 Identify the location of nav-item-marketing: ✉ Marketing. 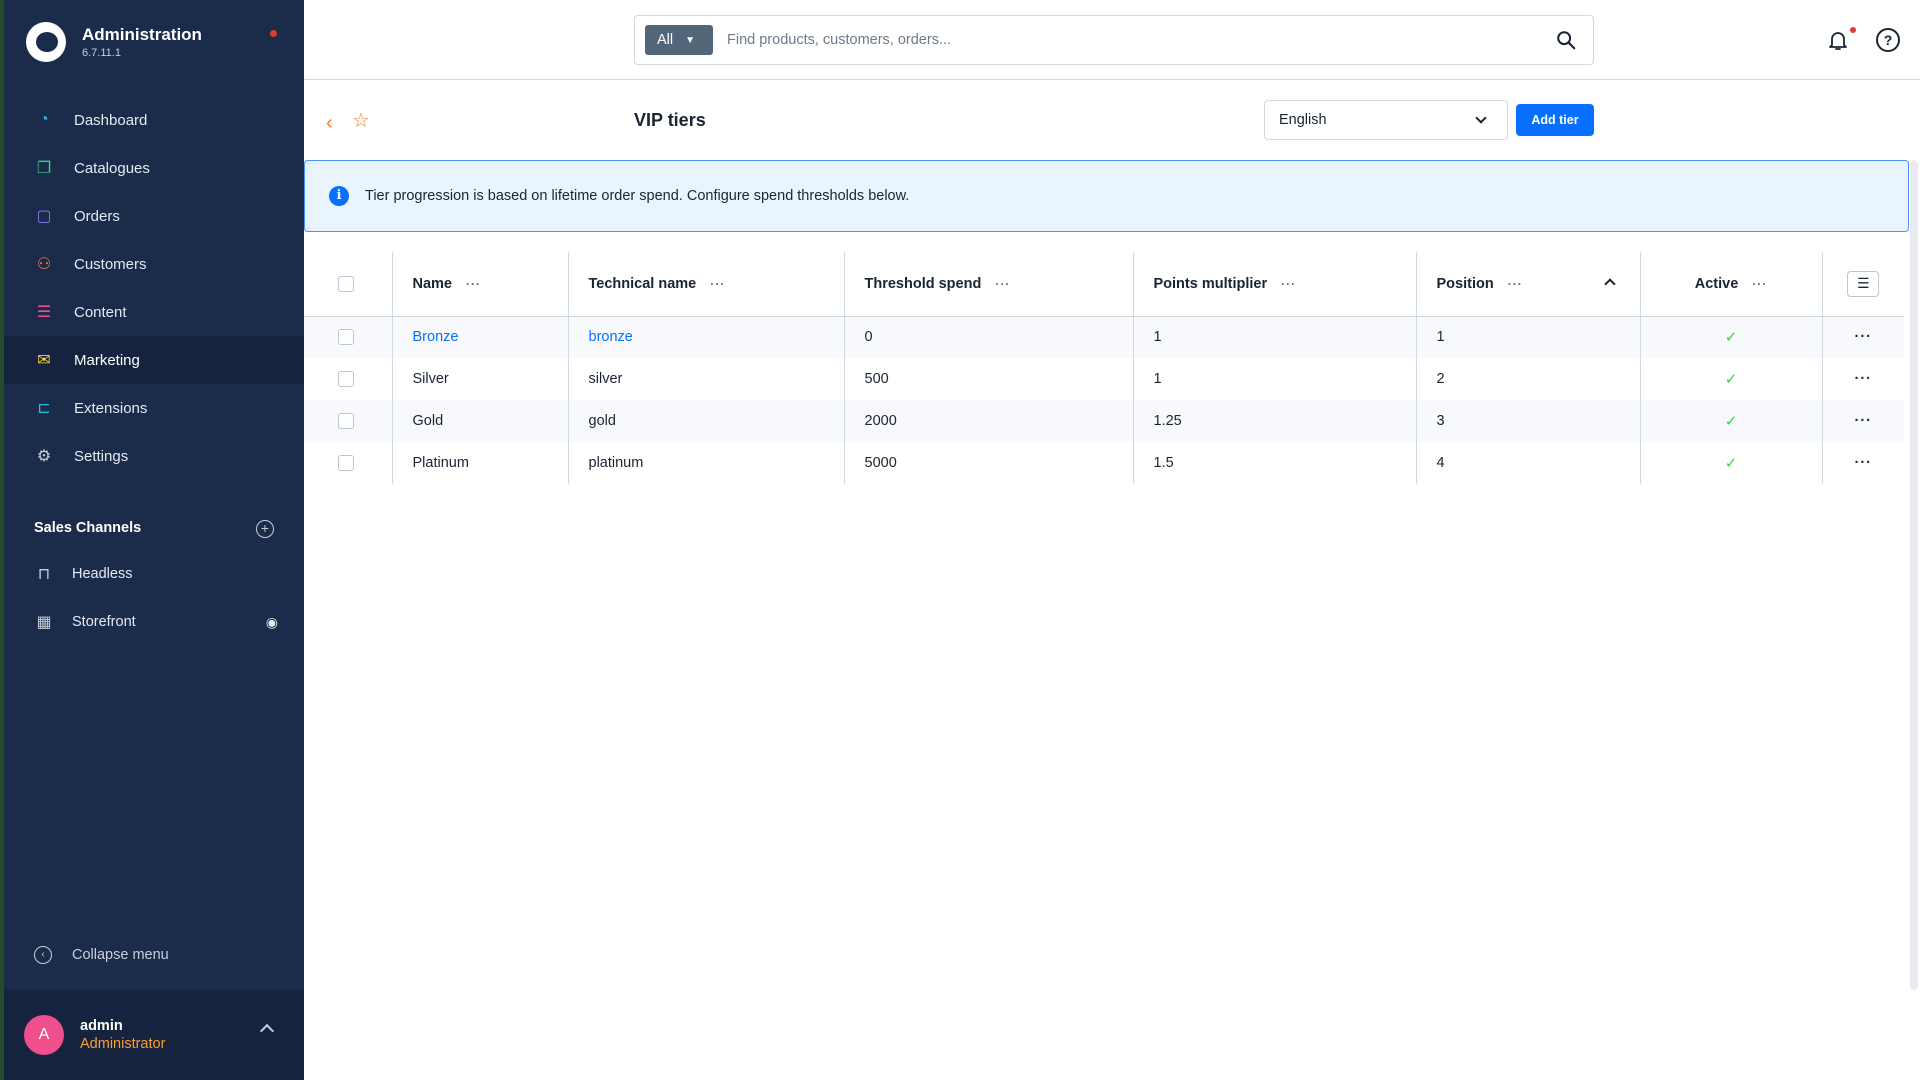
(154, 360).